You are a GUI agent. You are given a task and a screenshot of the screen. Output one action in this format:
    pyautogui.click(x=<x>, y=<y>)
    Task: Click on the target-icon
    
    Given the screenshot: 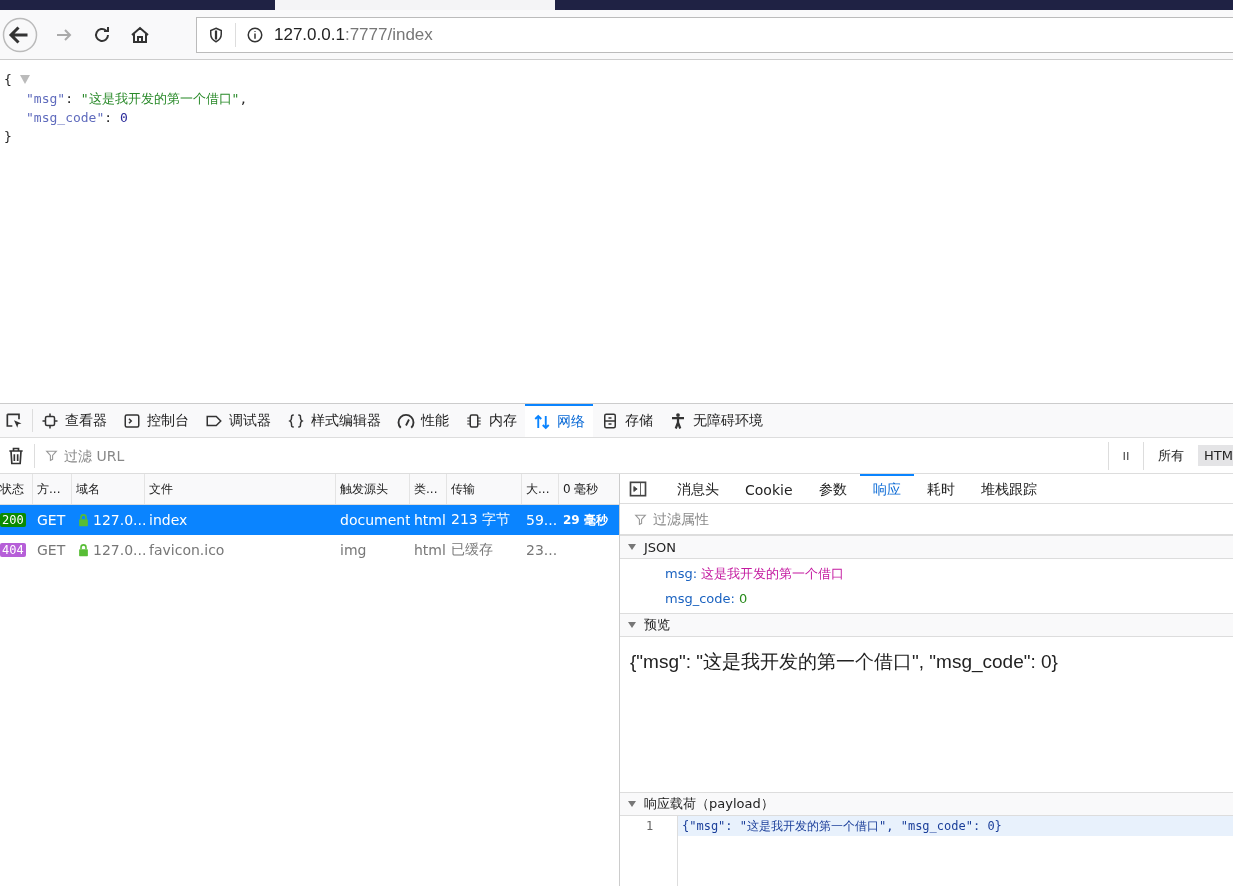 What is the action you would take?
    pyautogui.click(x=50, y=420)
    